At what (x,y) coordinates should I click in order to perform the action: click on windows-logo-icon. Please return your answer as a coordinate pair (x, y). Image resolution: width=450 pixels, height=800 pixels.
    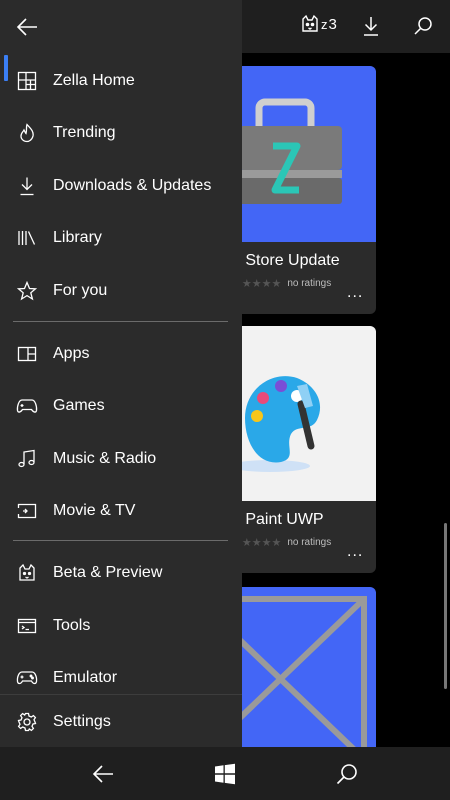
    Looking at the image, I should click on (225, 774).